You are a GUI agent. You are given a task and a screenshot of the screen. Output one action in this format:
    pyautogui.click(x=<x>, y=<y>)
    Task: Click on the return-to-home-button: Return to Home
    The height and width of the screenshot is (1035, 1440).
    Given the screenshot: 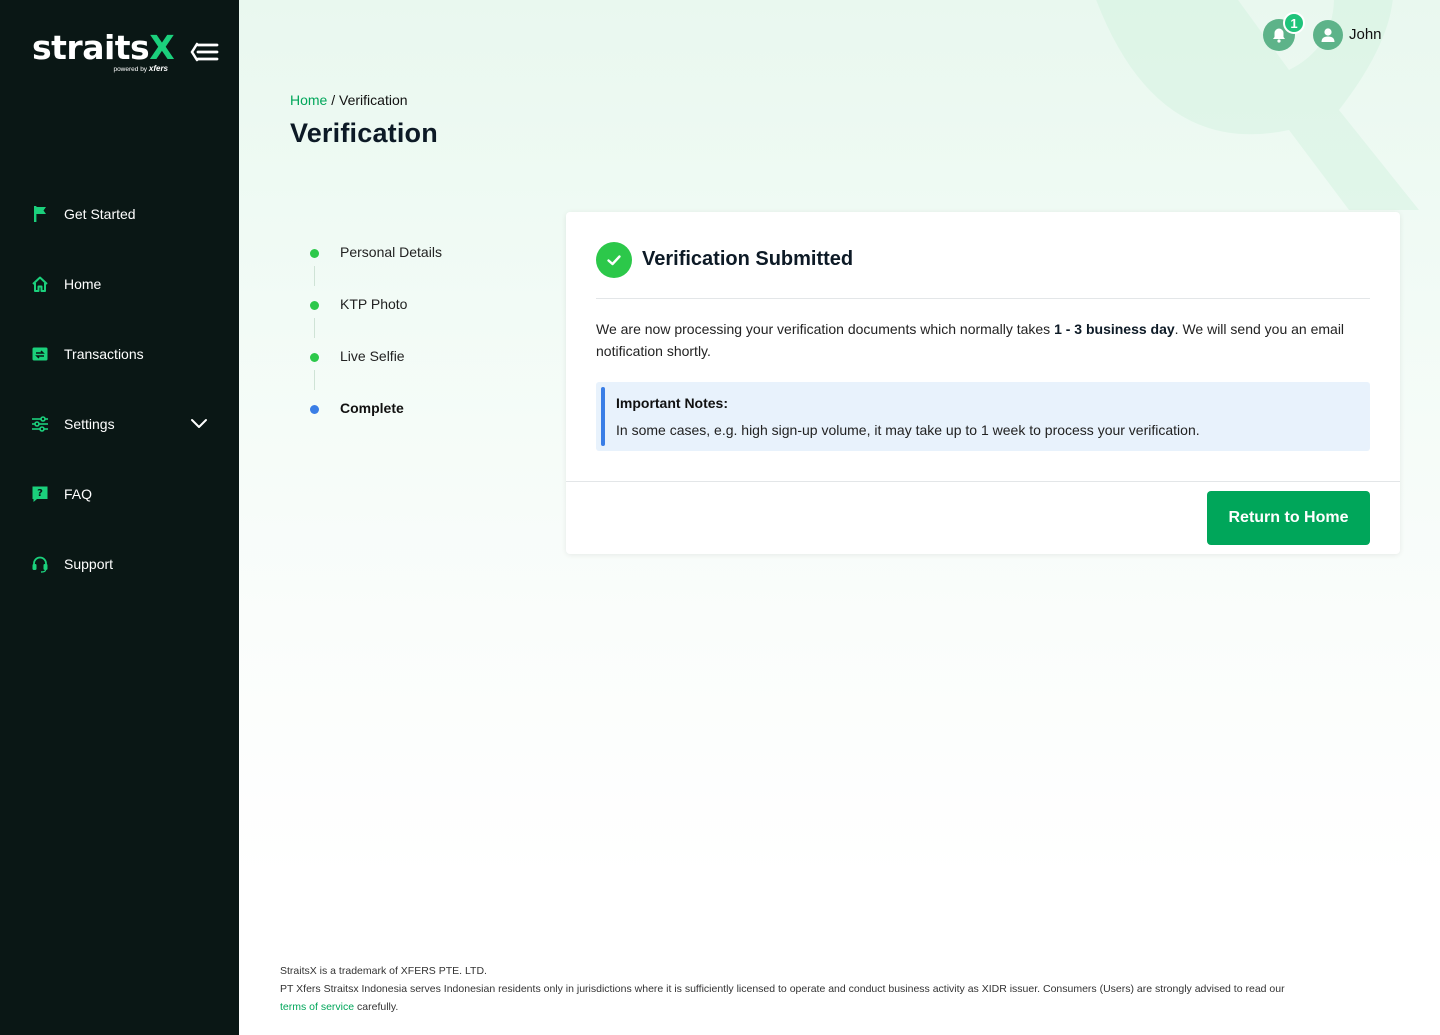 What is the action you would take?
    pyautogui.click(x=1288, y=518)
    